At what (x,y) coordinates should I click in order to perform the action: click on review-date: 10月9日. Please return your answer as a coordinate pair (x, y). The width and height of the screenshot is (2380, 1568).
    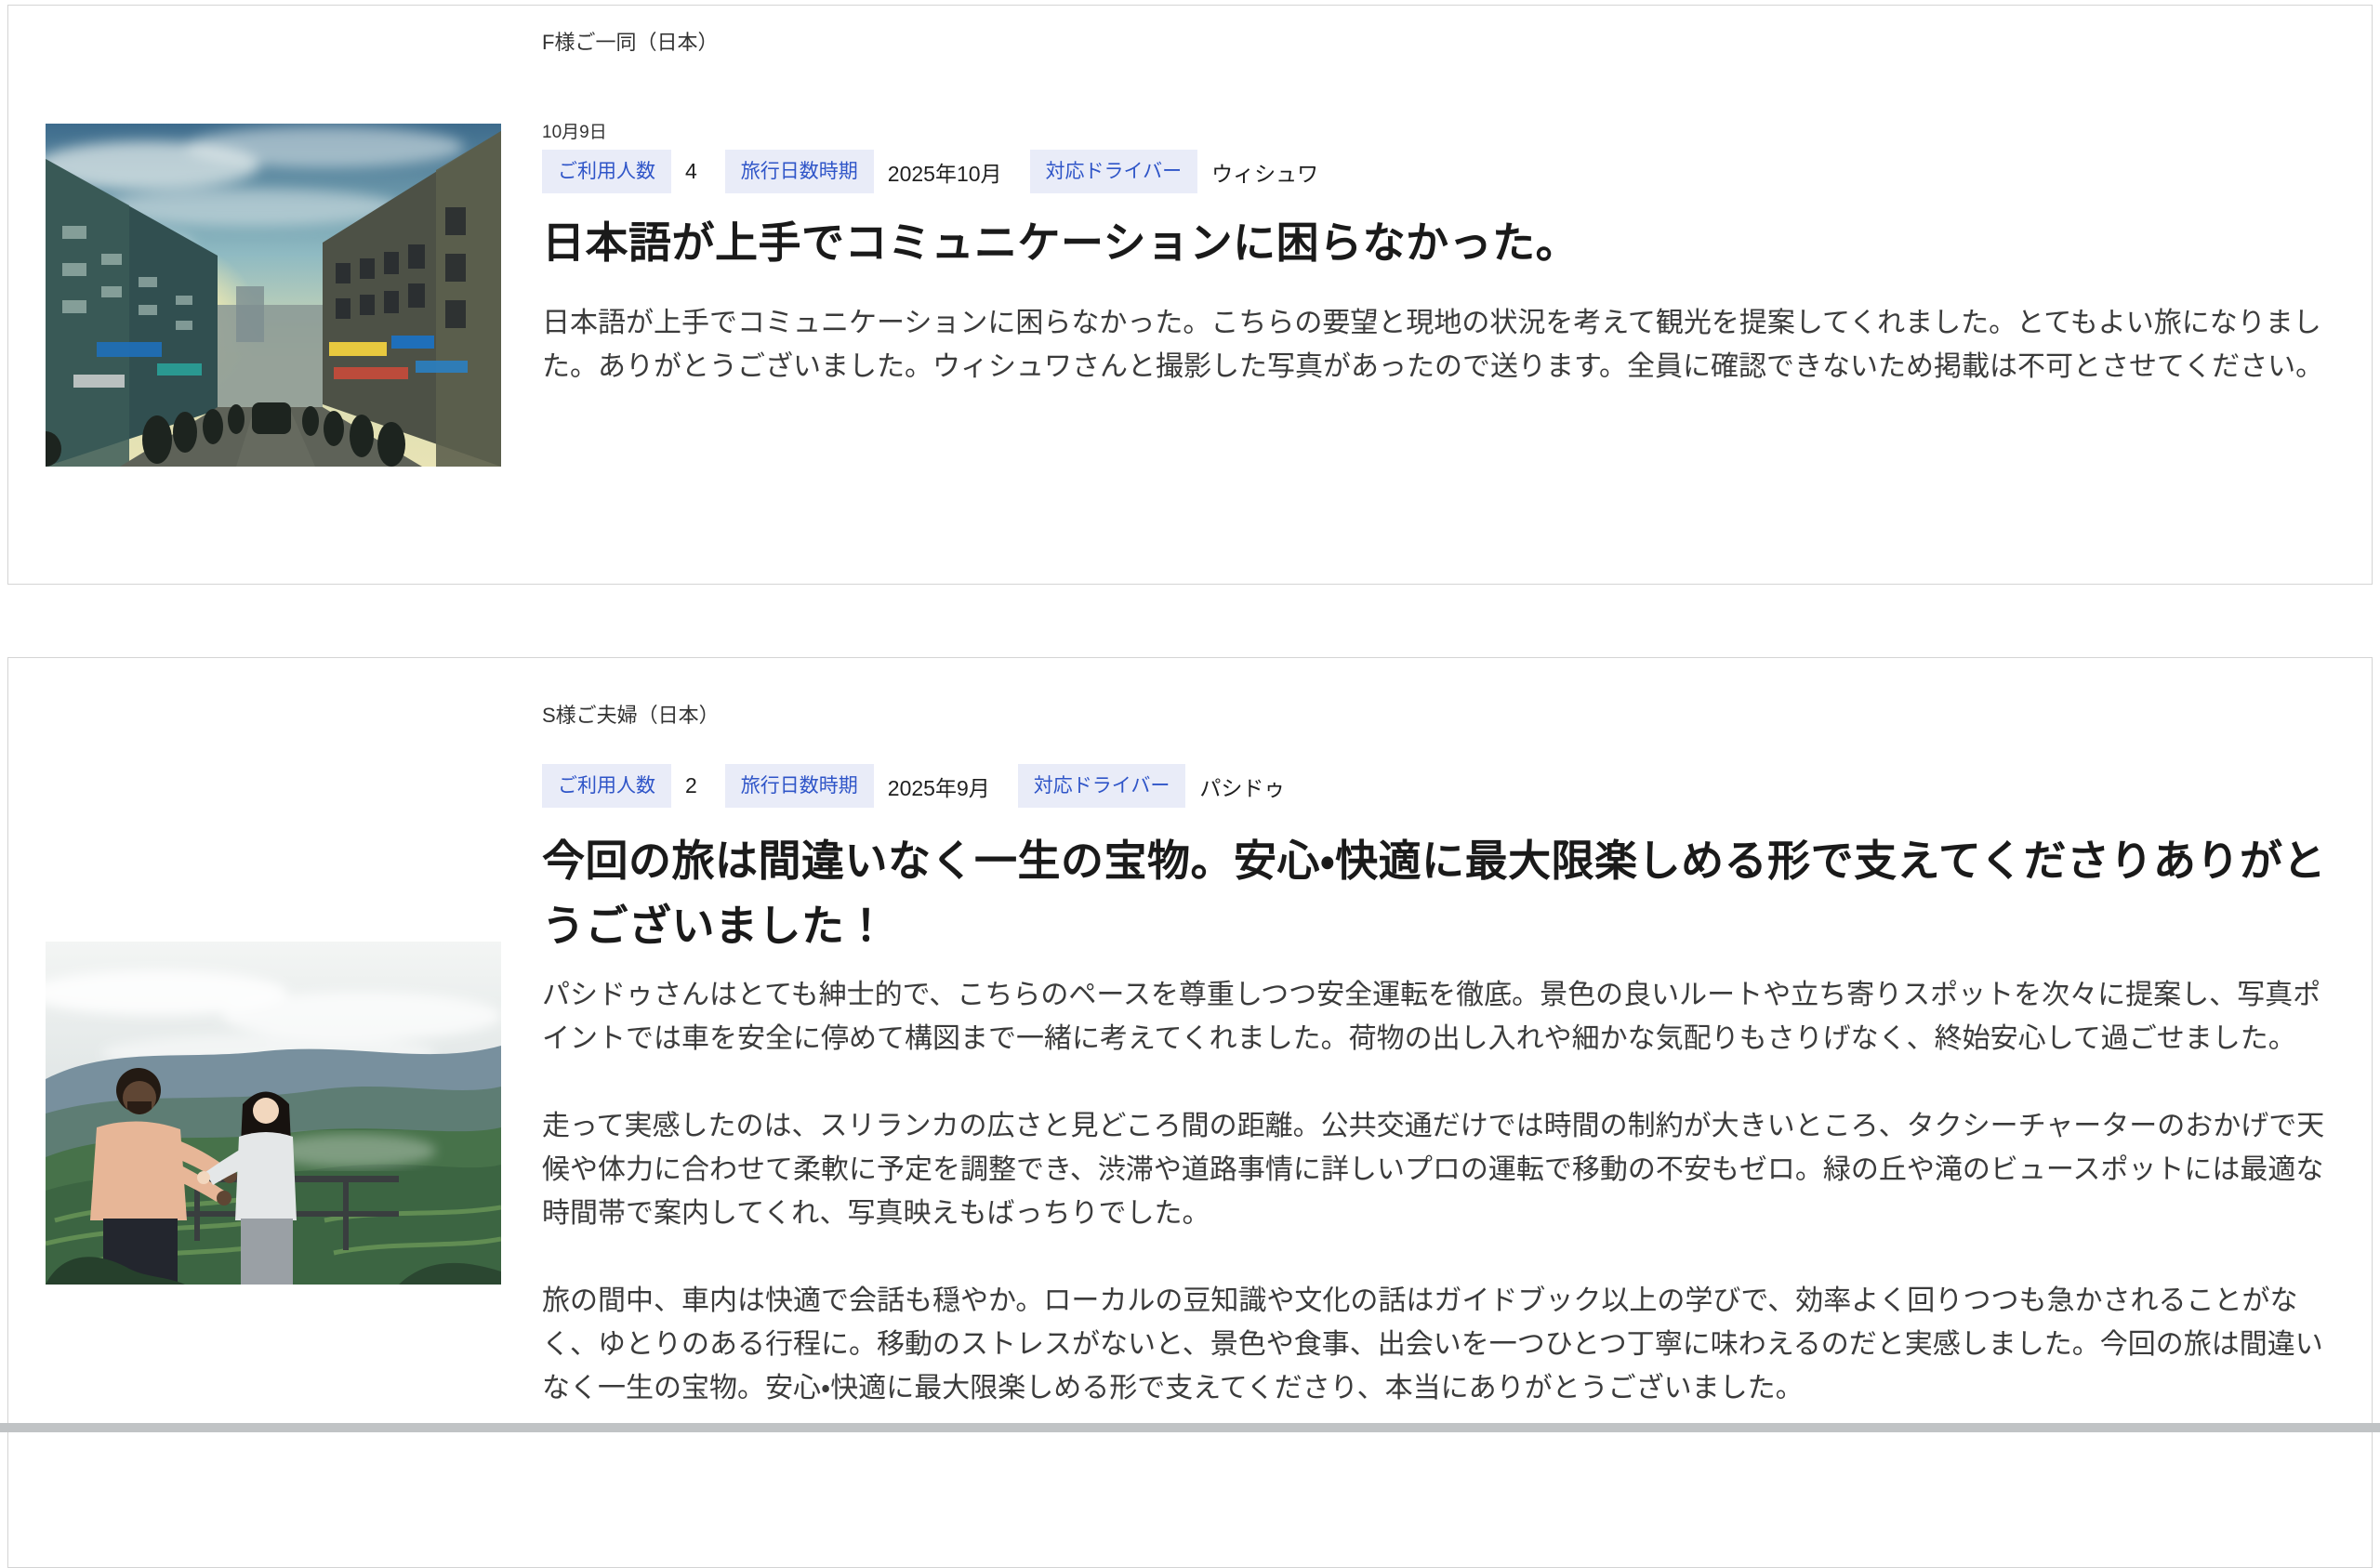
    Looking at the image, I should click on (574, 133).